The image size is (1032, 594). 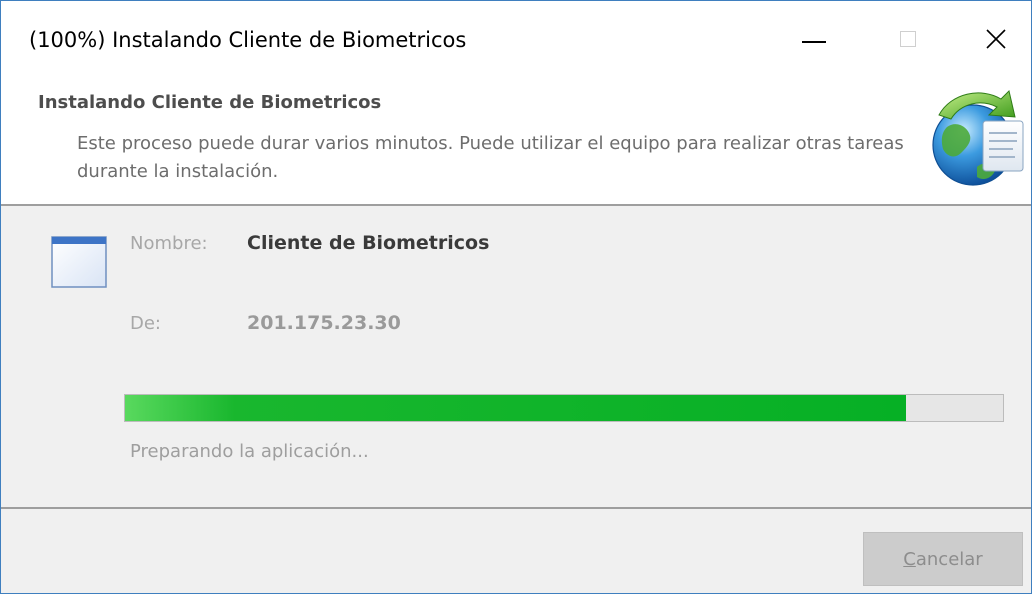 I want to click on maximize-icon, so click(x=908, y=39).